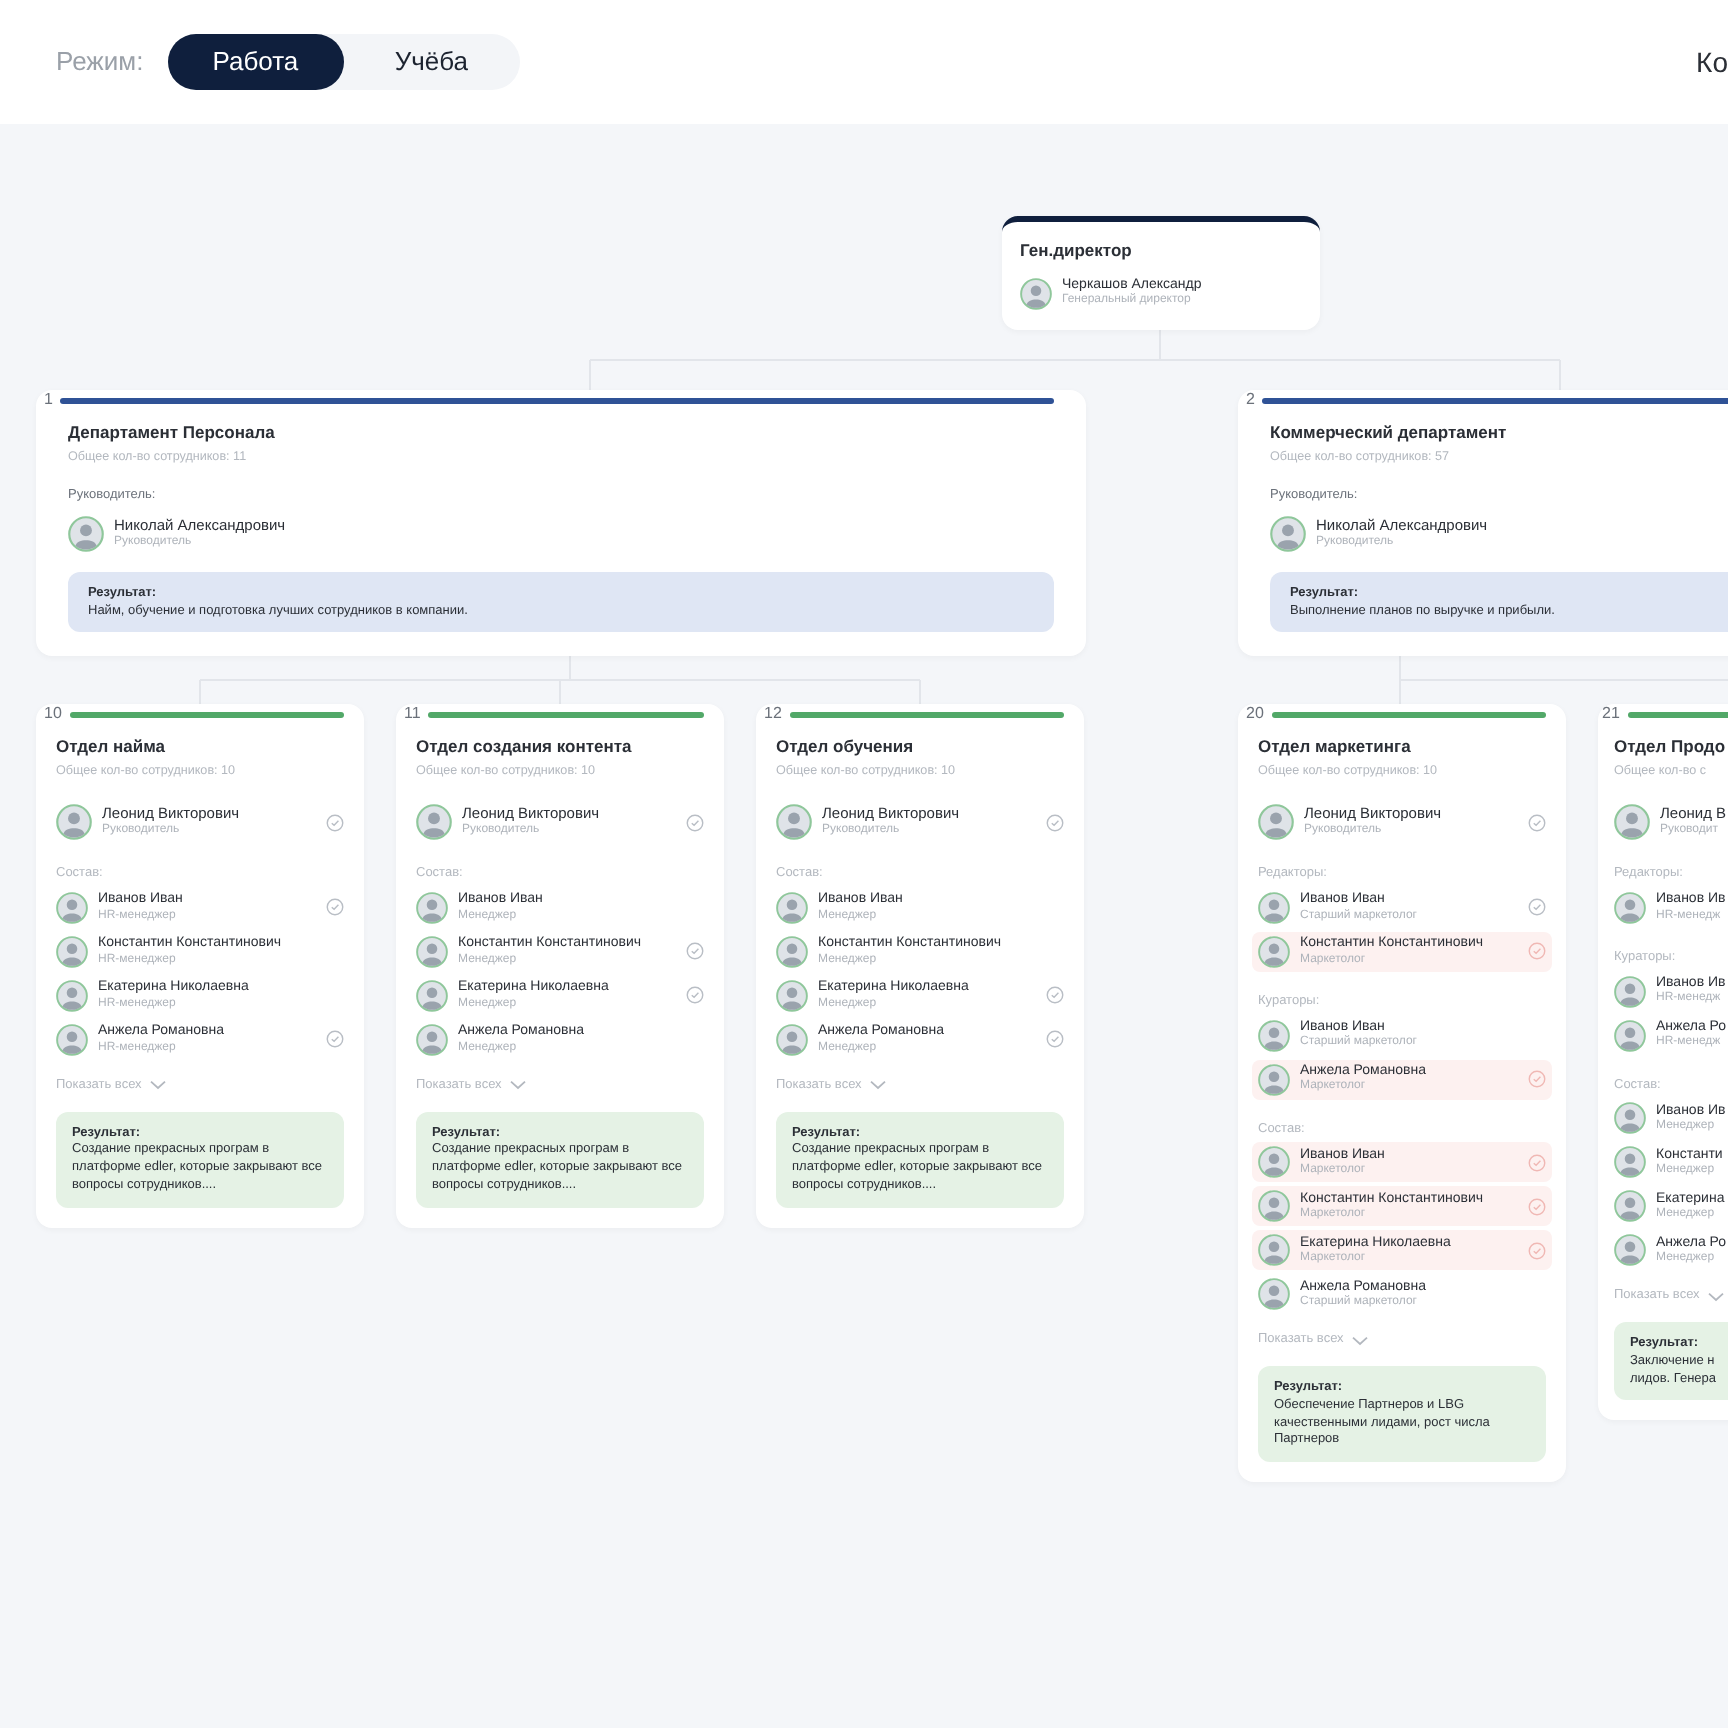 Image resolution: width=1728 pixels, height=1728 pixels. Describe the element at coordinates (1335, 747) in the screenshot. I see `card-title: Отдел маркетинга` at that location.